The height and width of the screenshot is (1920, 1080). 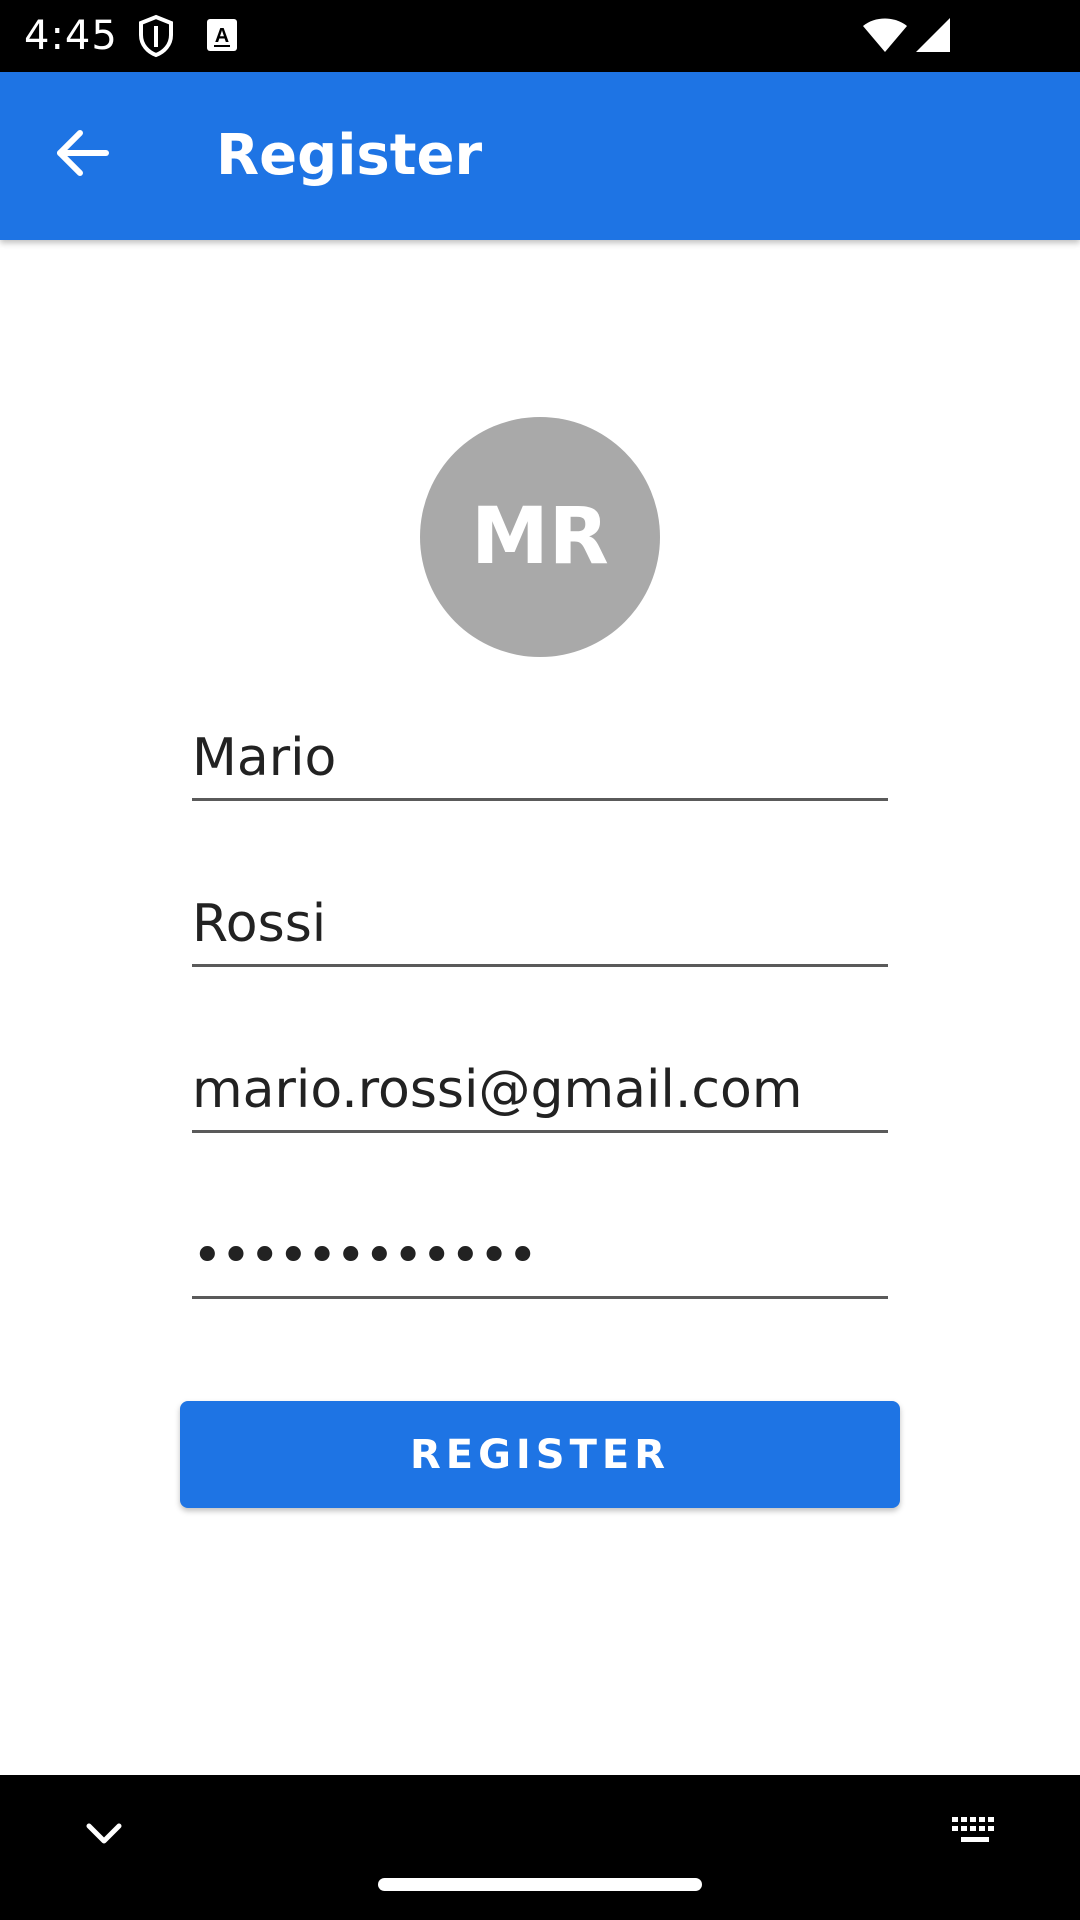 I want to click on back-button, so click(x=83, y=155).